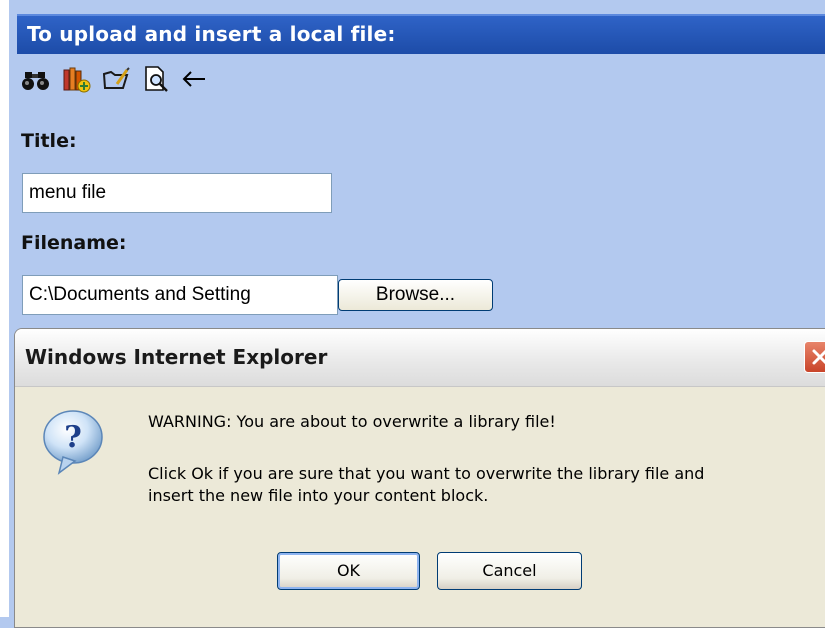 Image resolution: width=825 pixels, height=628 pixels. Describe the element at coordinates (49, 141) in the screenshot. I see `title-label: Title:` at that location.